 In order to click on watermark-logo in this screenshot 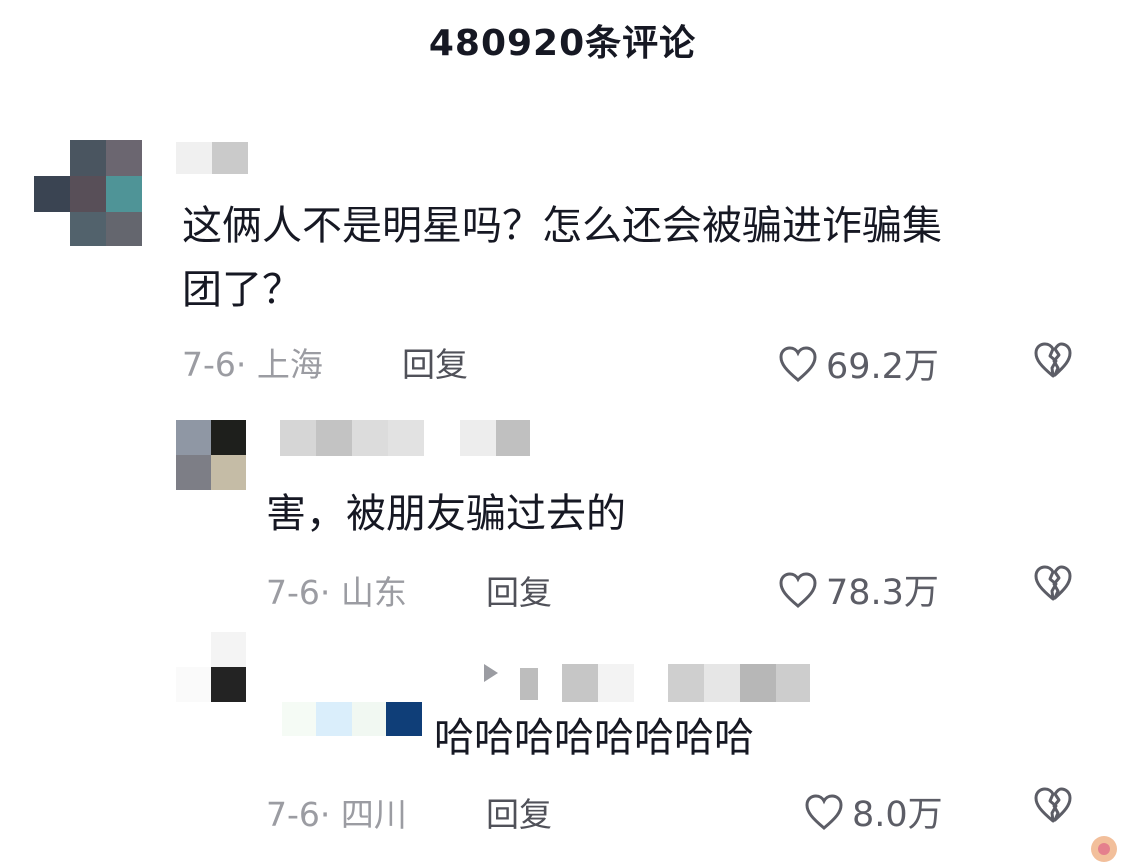, I will do `click(1104, 849)`.